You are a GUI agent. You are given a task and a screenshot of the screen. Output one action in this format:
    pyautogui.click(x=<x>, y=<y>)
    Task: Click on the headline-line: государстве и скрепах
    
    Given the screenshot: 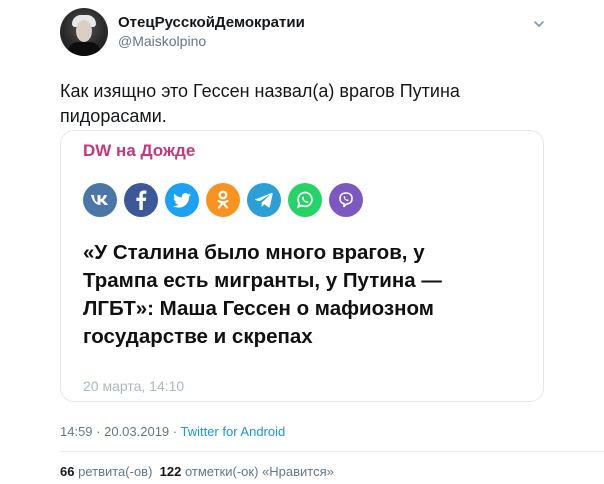 What is the action you would take?
    pyautogui.click(x=198, y=336)
    